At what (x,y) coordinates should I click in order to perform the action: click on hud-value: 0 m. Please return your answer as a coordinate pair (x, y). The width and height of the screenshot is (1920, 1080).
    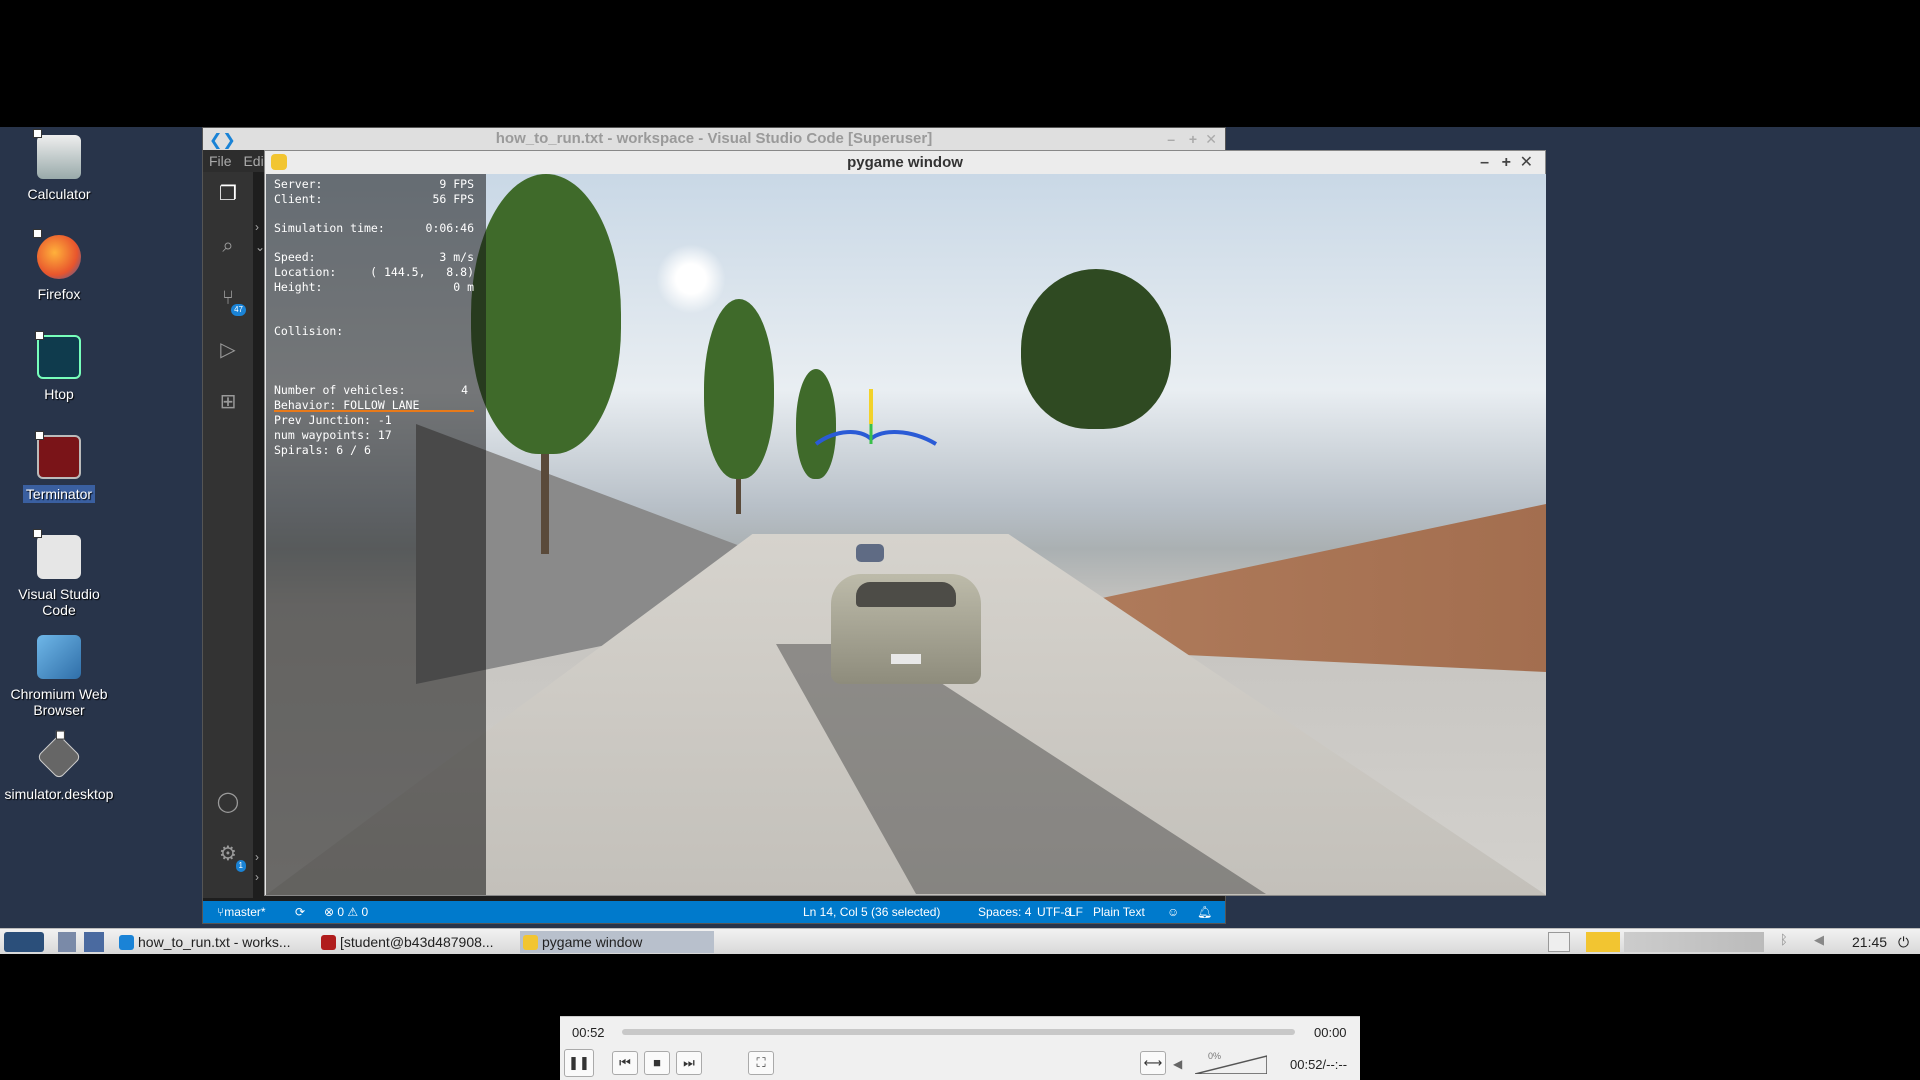
    Looking at the image, I should click on (463, 287).